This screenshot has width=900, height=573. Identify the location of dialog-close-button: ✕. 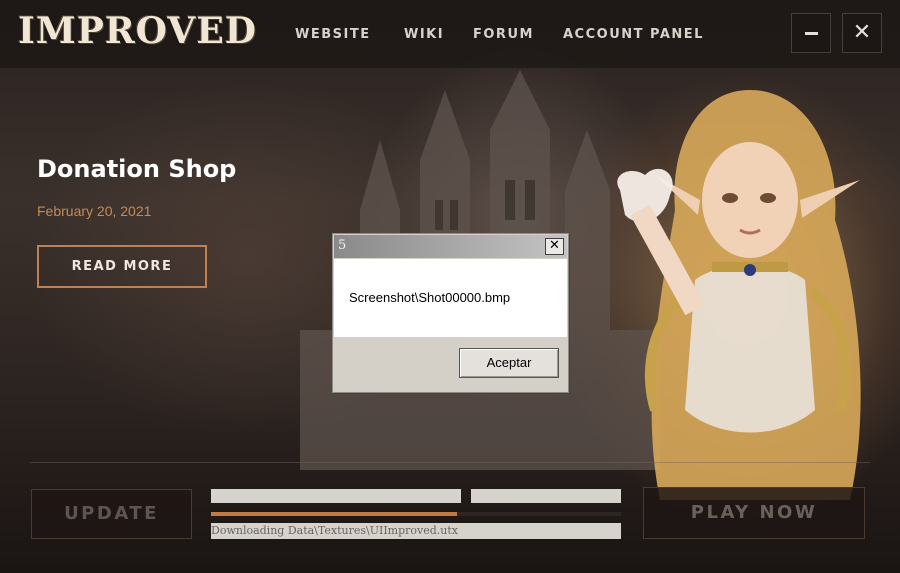
(554, 246).